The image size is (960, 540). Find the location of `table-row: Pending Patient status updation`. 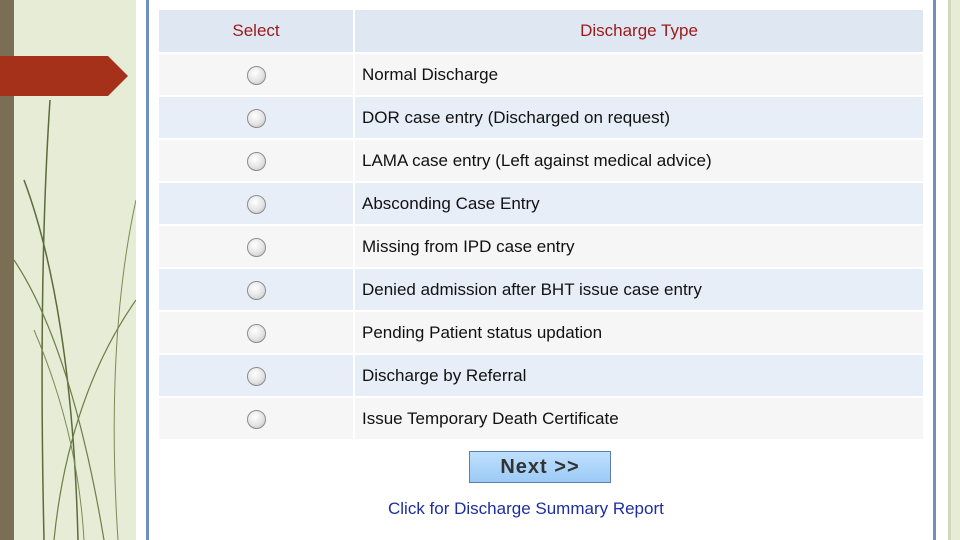

table-row: Pending Patient status updation is located at coordinates (541, 332).